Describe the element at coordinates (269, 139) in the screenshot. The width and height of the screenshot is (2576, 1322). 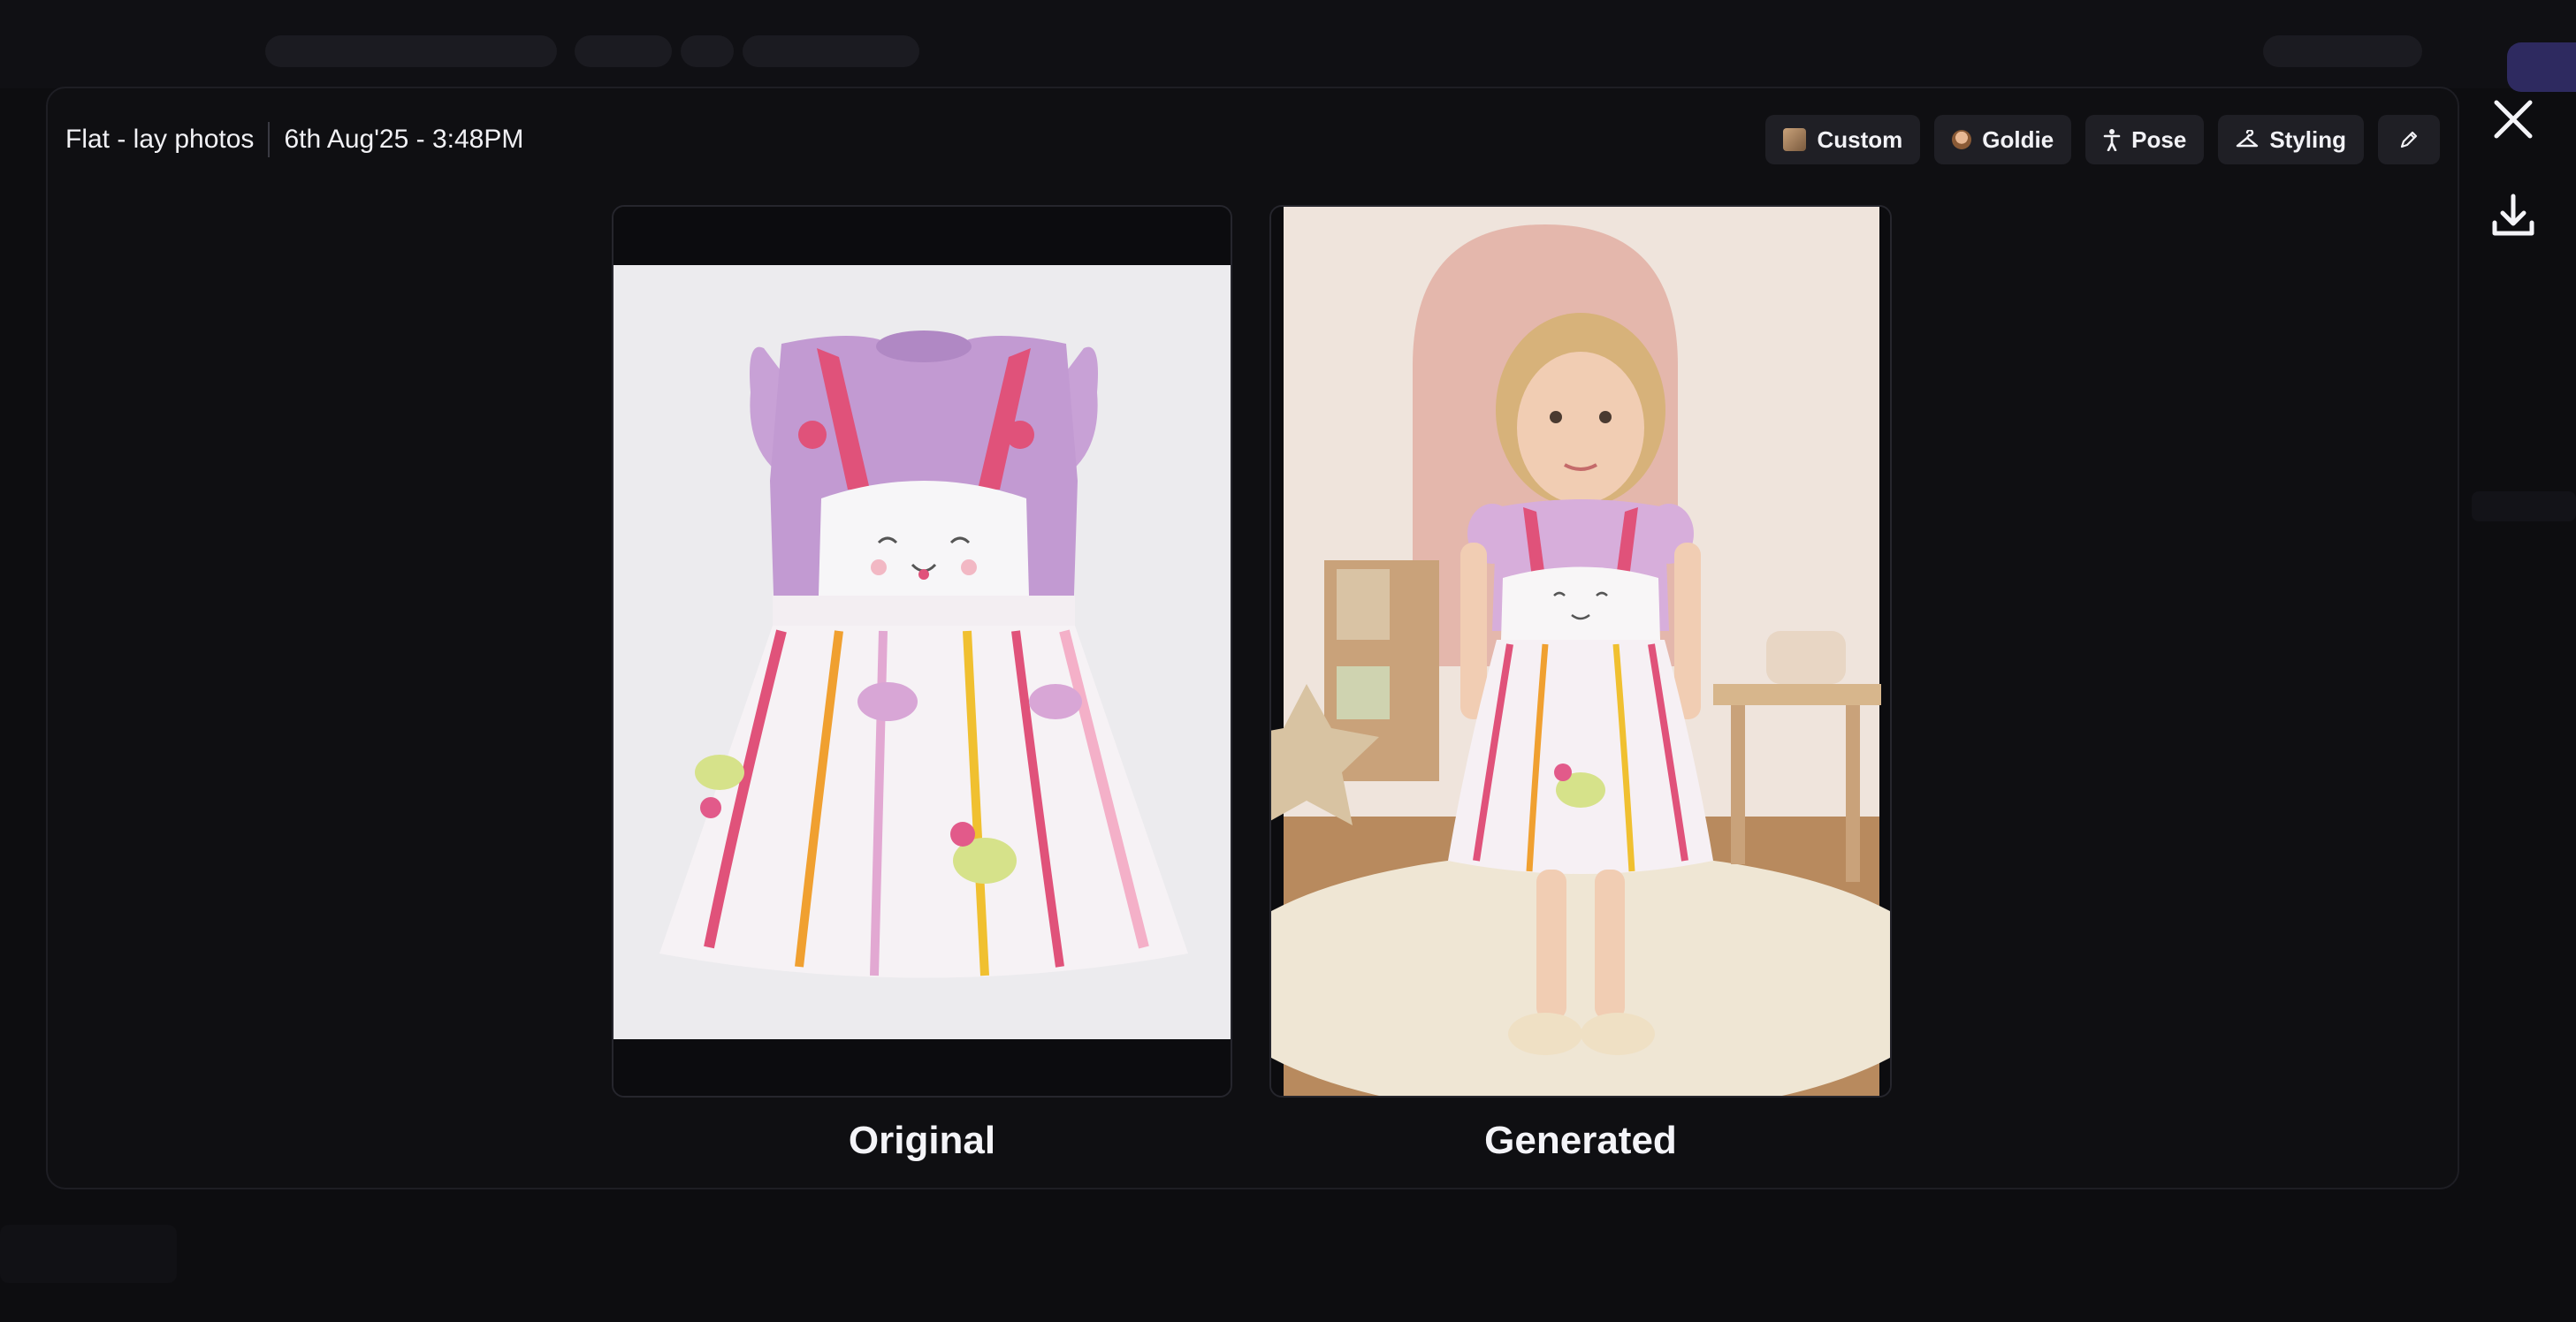
I see `title-divider` at that location.